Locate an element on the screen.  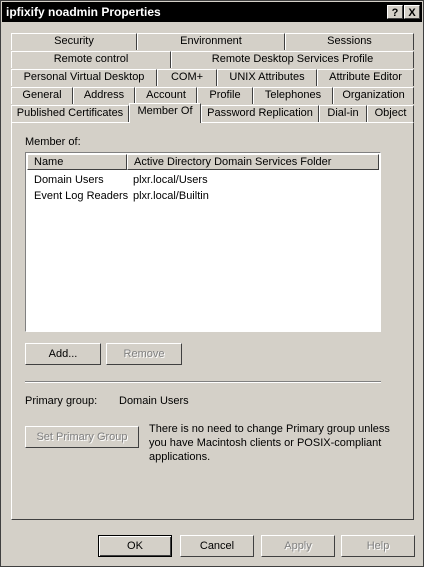
tab-com-plus: COM+ is located at coordinates (187, 77).